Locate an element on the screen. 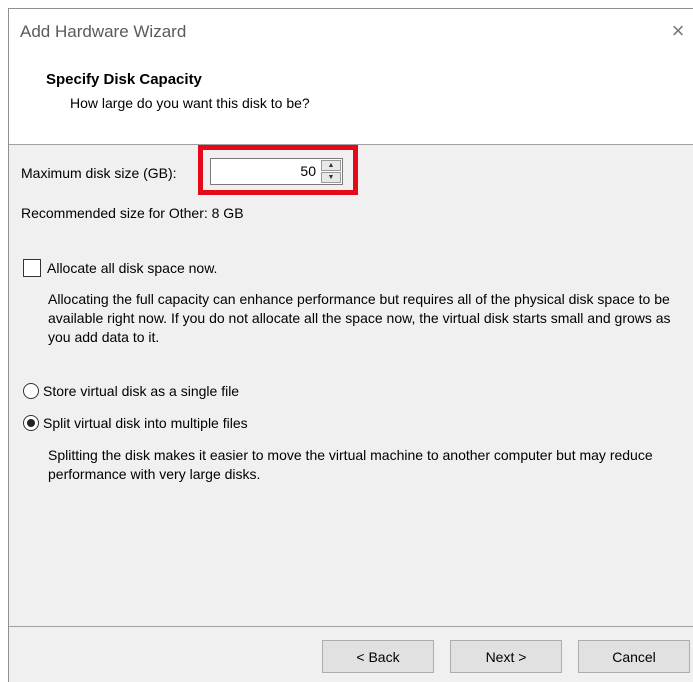 This screenshot has width=693, height=682. page-subtitle: How large do you want this disk to be? is located at coordinates (190, 103).